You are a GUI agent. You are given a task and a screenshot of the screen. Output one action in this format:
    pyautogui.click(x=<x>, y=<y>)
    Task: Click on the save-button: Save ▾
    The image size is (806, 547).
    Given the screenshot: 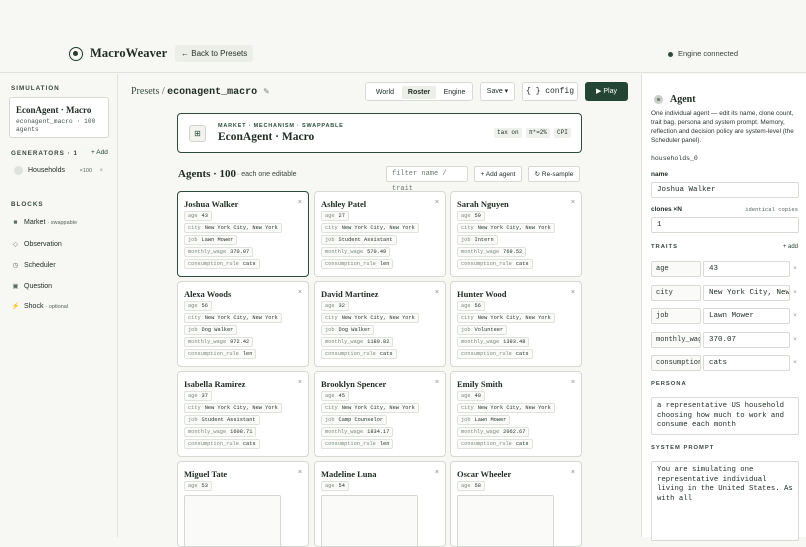 What is the action you would take?
    pyautogui.click(x=497, y=91)
    